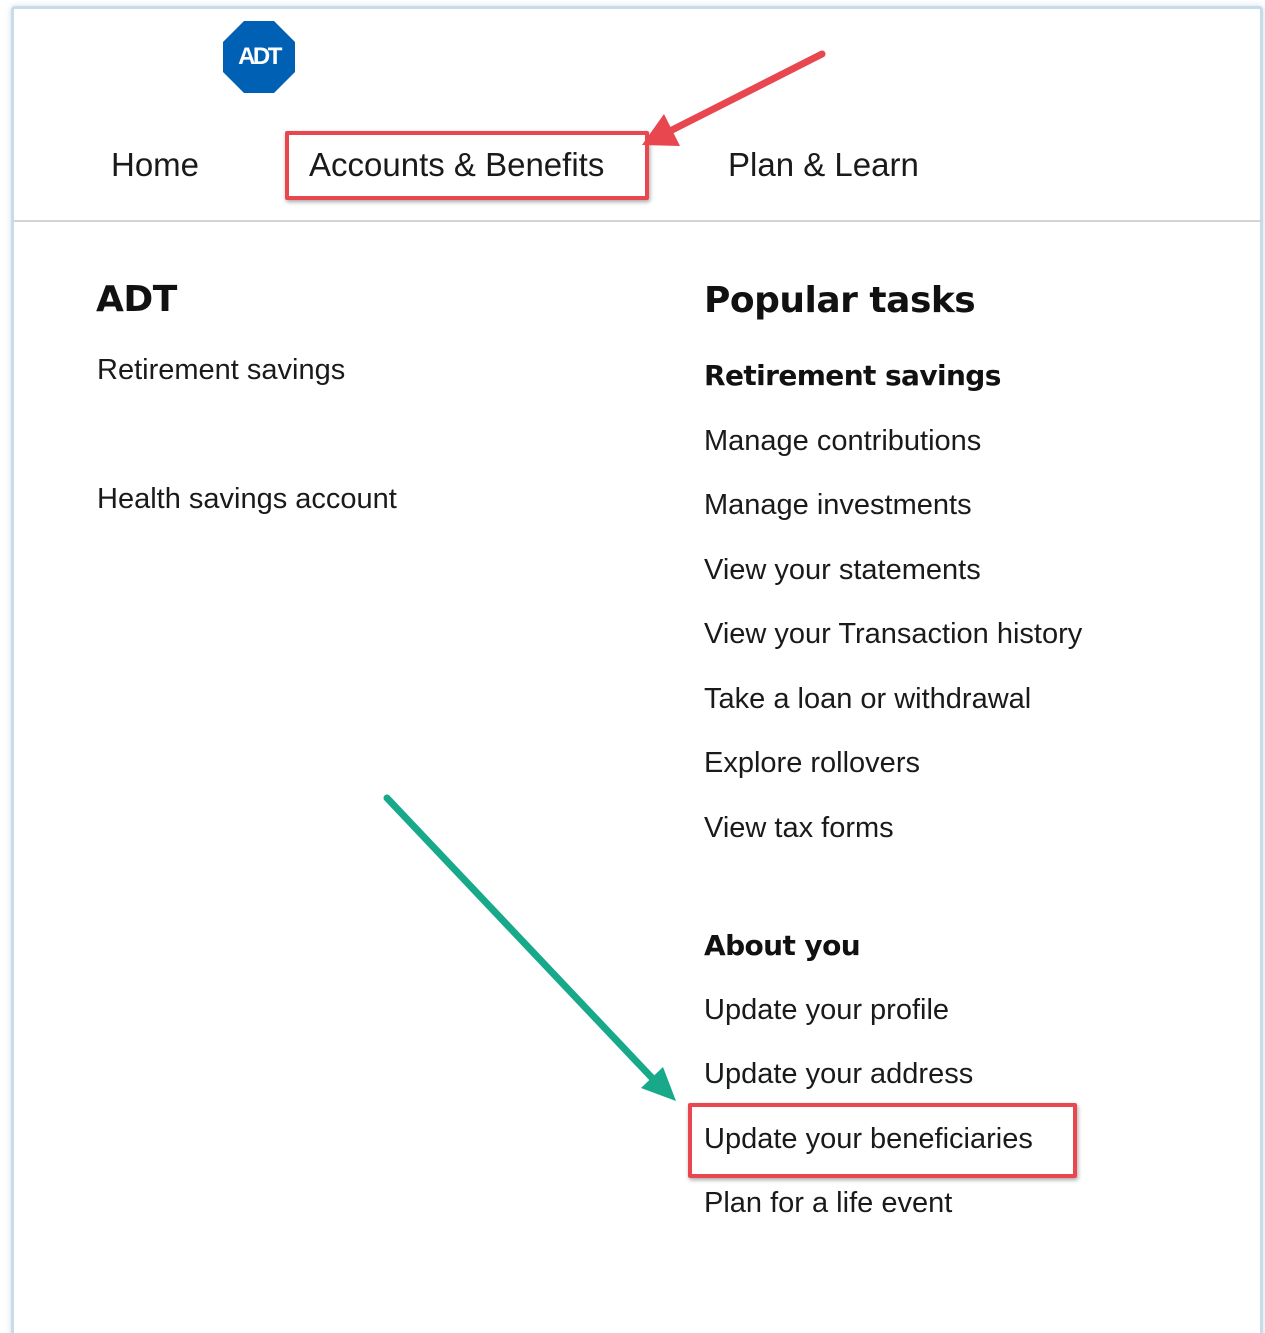 Image resolution: width=1265 pixels, height=1333 pixels. Describe the element at coordinates (838, 1074) in the screenshot. I see `task-update-address: Update your address` at that location.